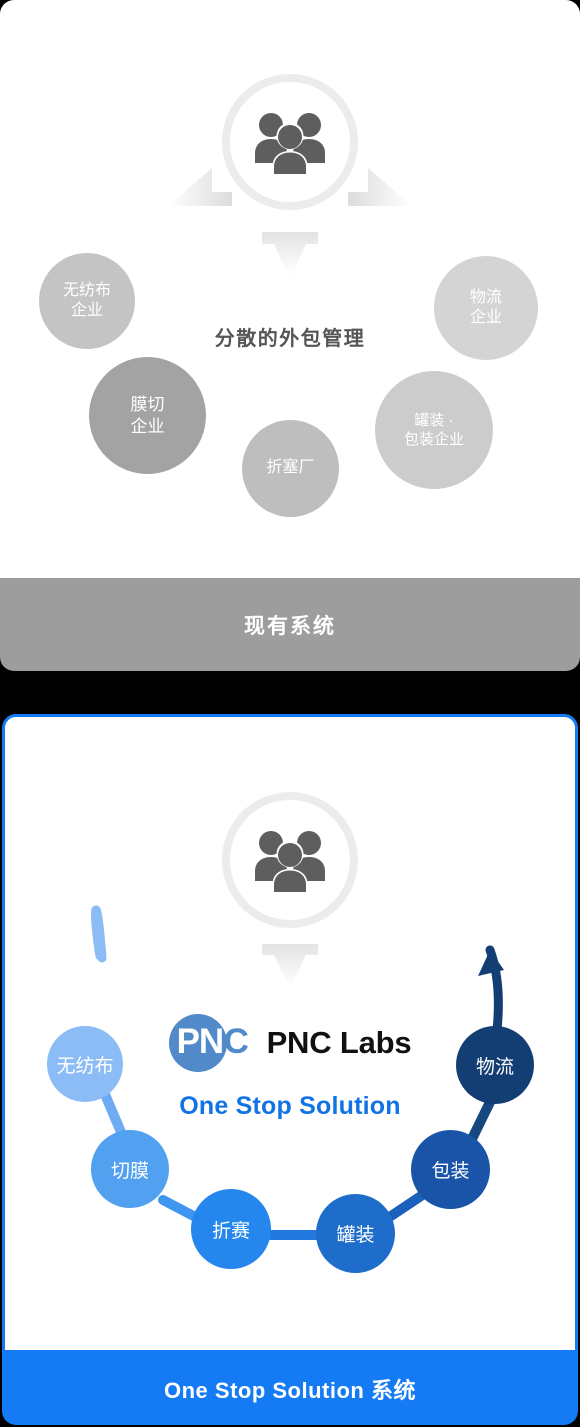 The image size is (580, 1427). I want to click on chain-node-label: 折赛, so click(230, 1231).